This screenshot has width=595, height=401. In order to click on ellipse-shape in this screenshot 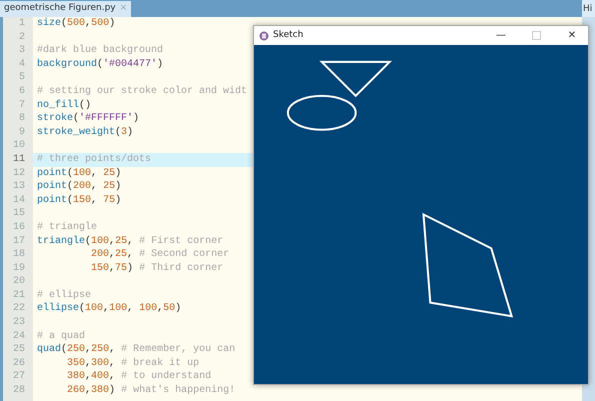, I will do `click(321, 112)`.